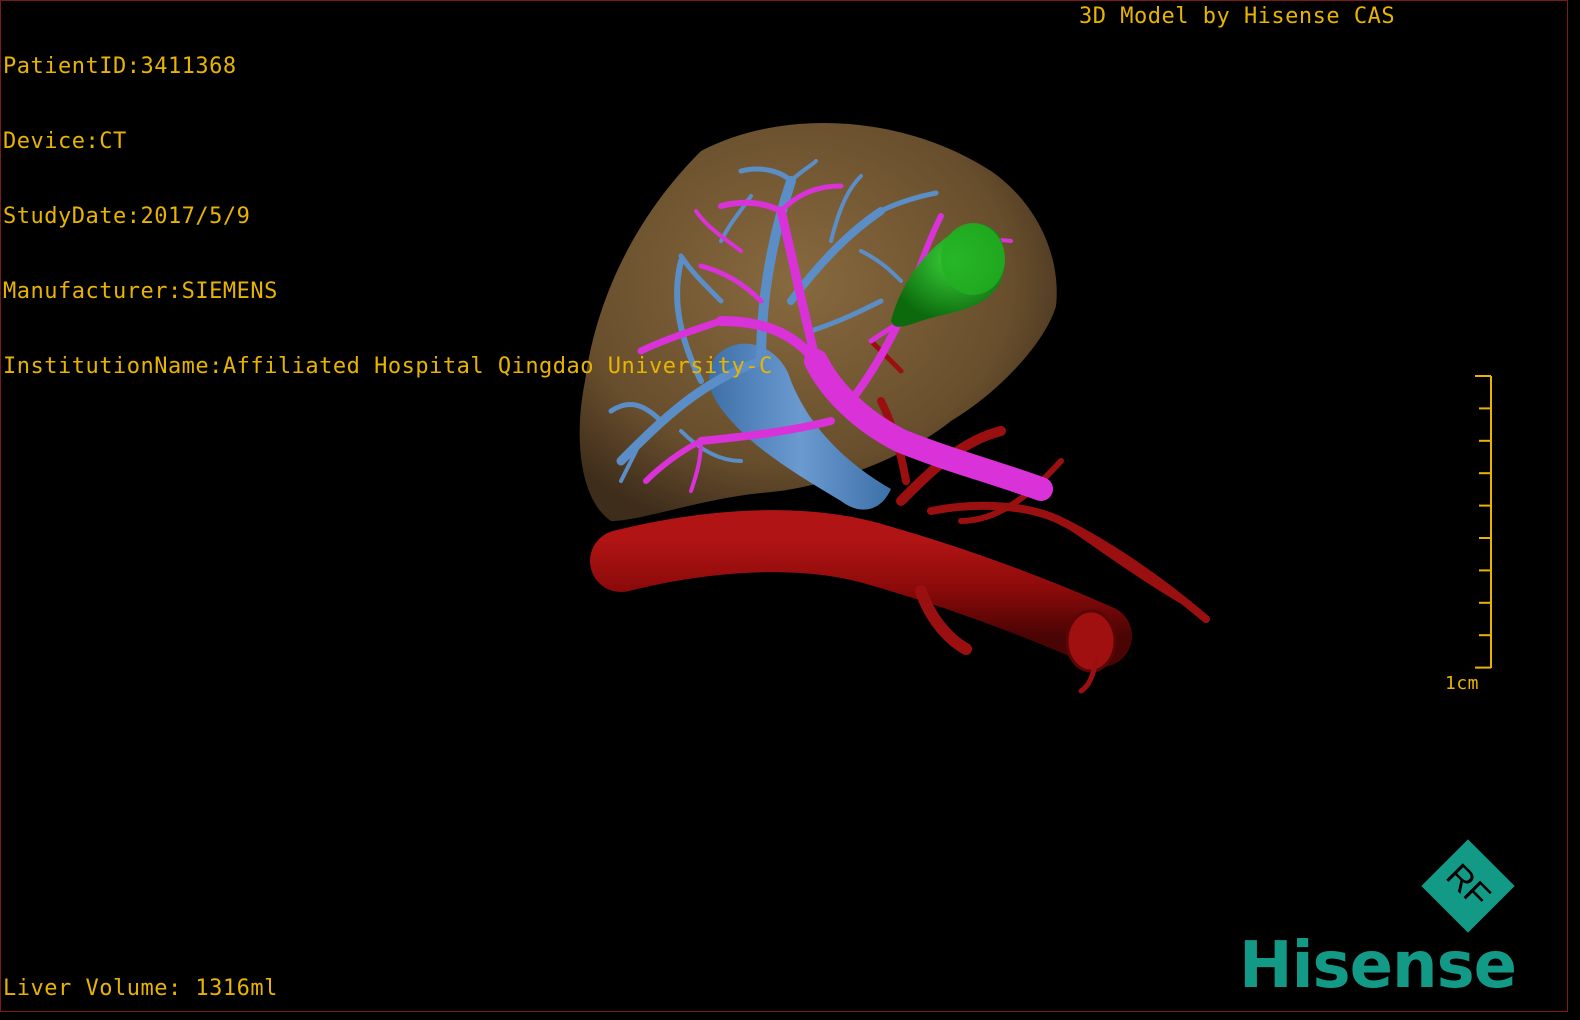 The image size is (1580, 1020). I want to click on rf-badge-icon: RF, so click(1468, 886).